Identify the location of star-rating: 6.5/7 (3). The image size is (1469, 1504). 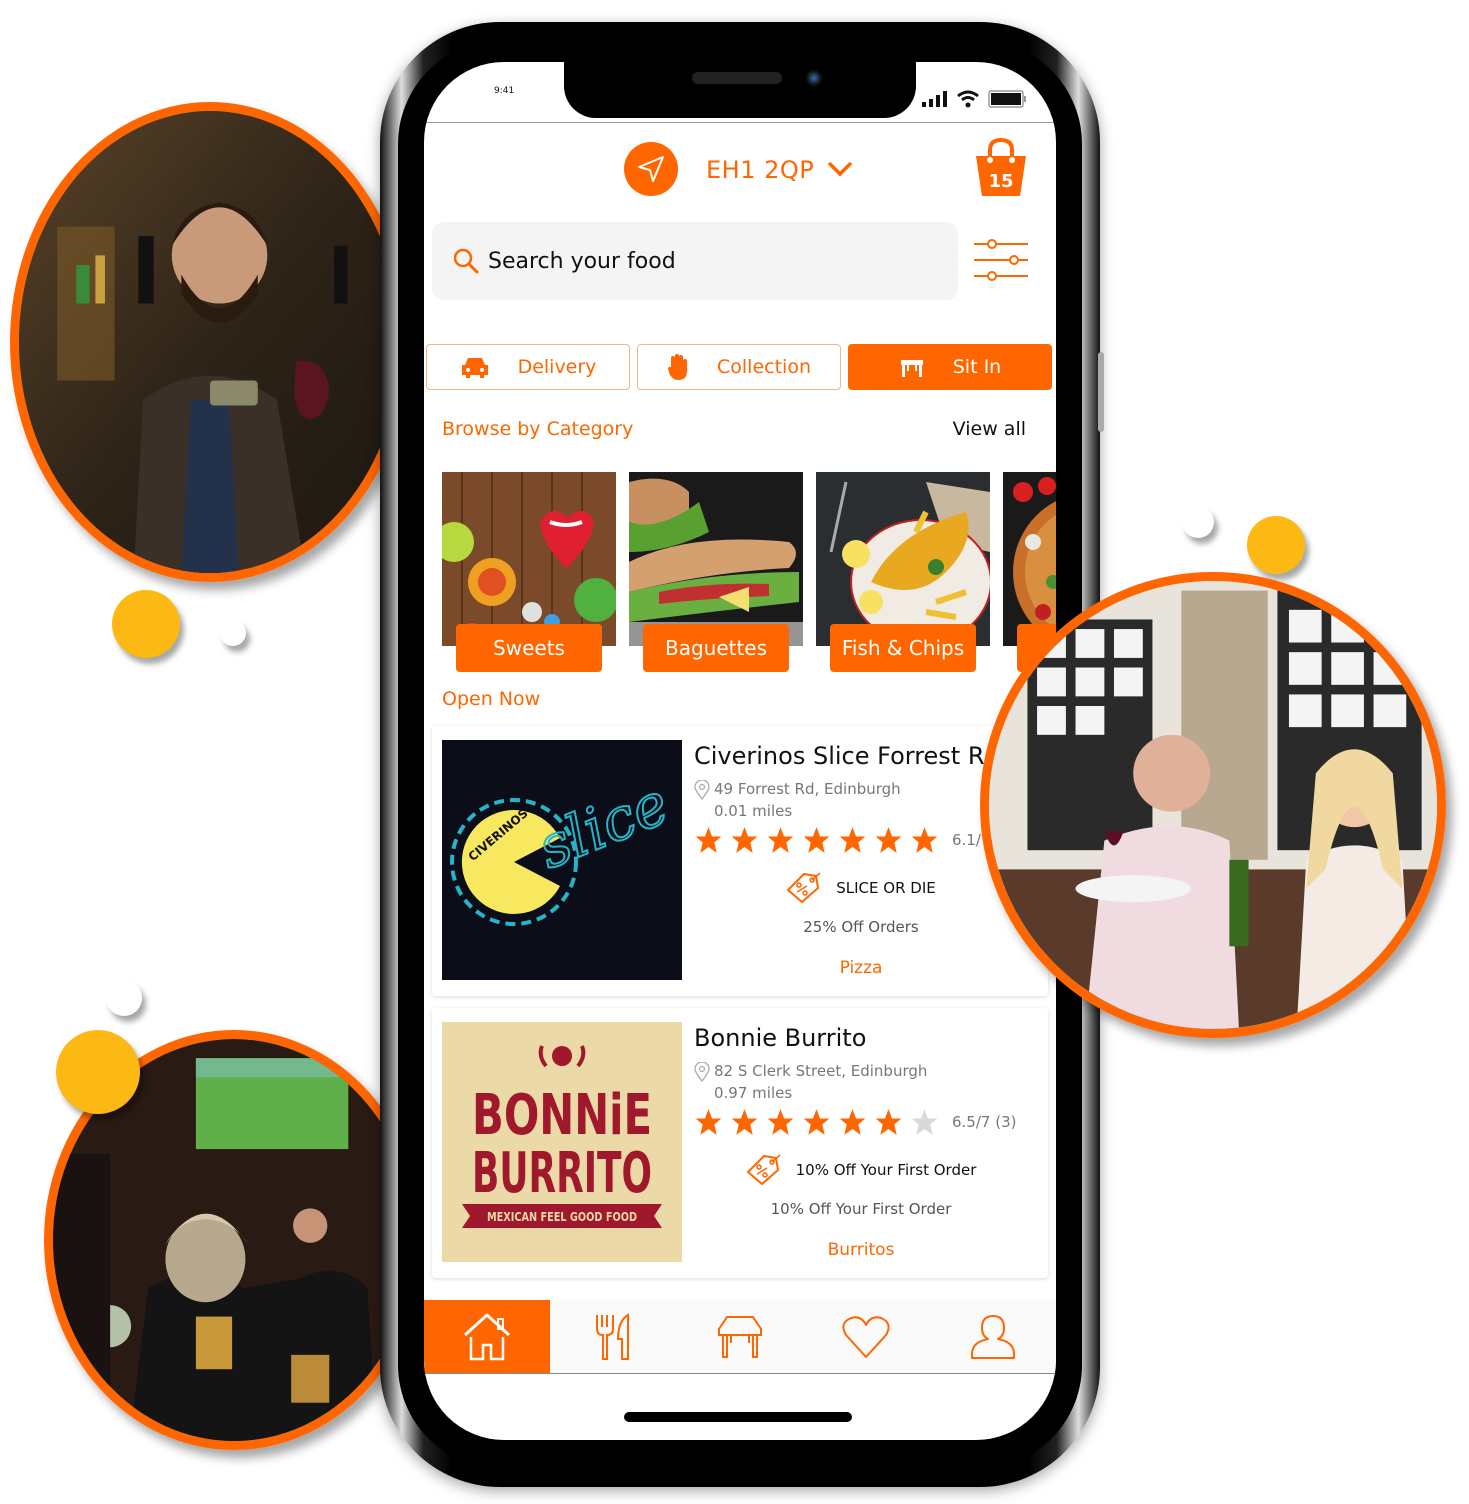
(855, 1122).